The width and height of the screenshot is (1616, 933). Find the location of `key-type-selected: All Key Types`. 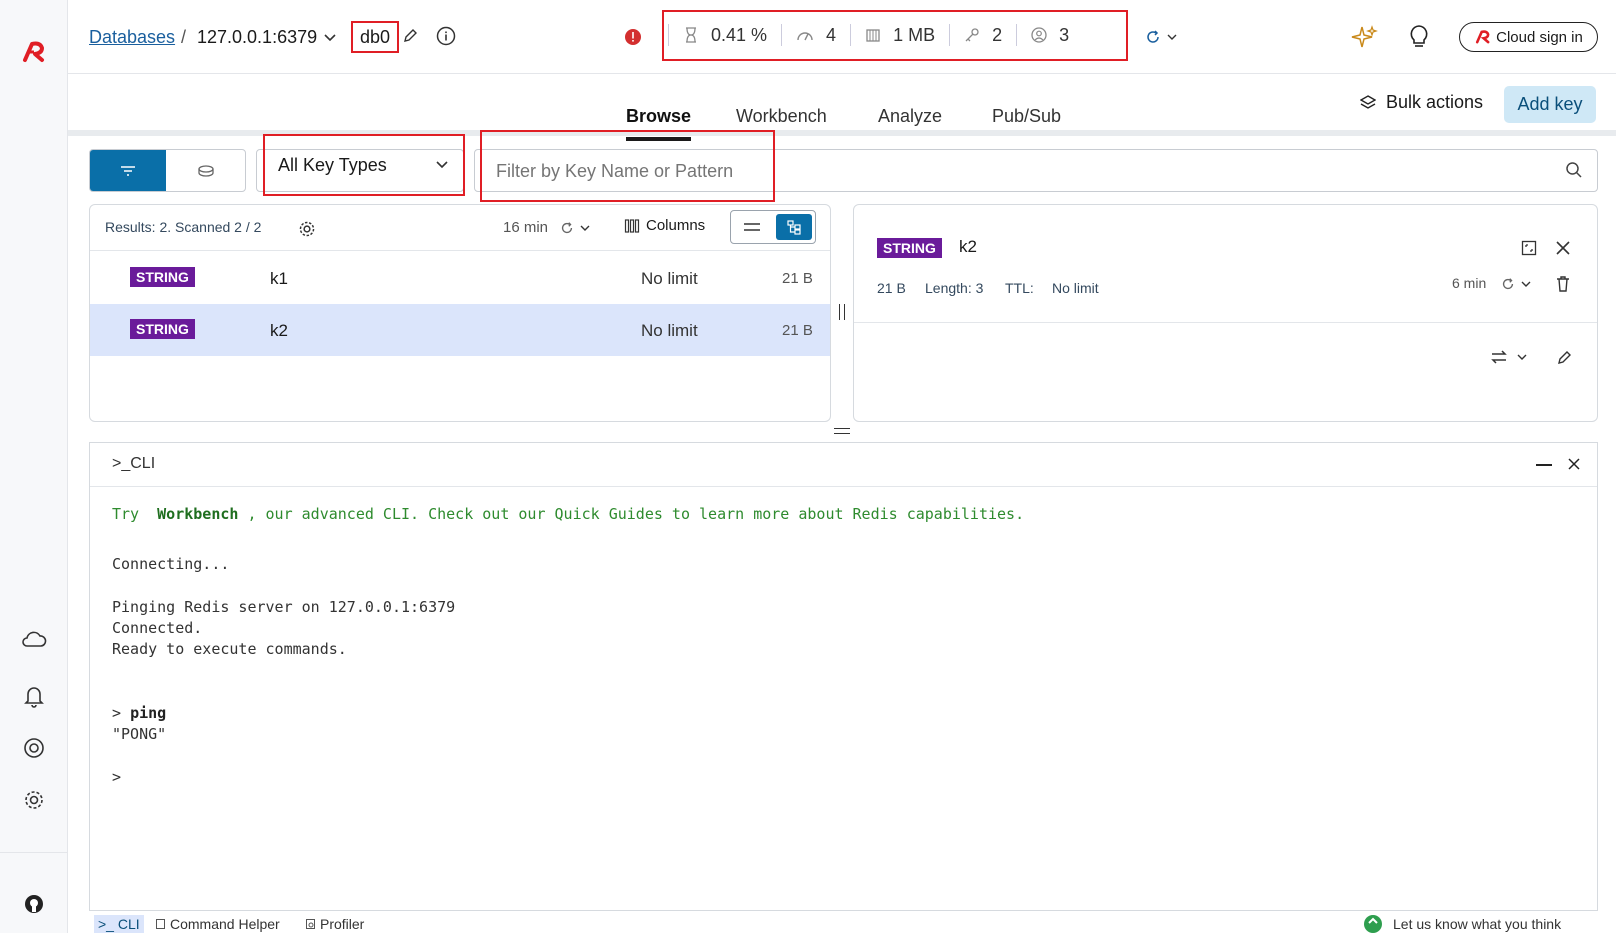

key-type-selected: All Key Types is located at coordinates (332, 164).